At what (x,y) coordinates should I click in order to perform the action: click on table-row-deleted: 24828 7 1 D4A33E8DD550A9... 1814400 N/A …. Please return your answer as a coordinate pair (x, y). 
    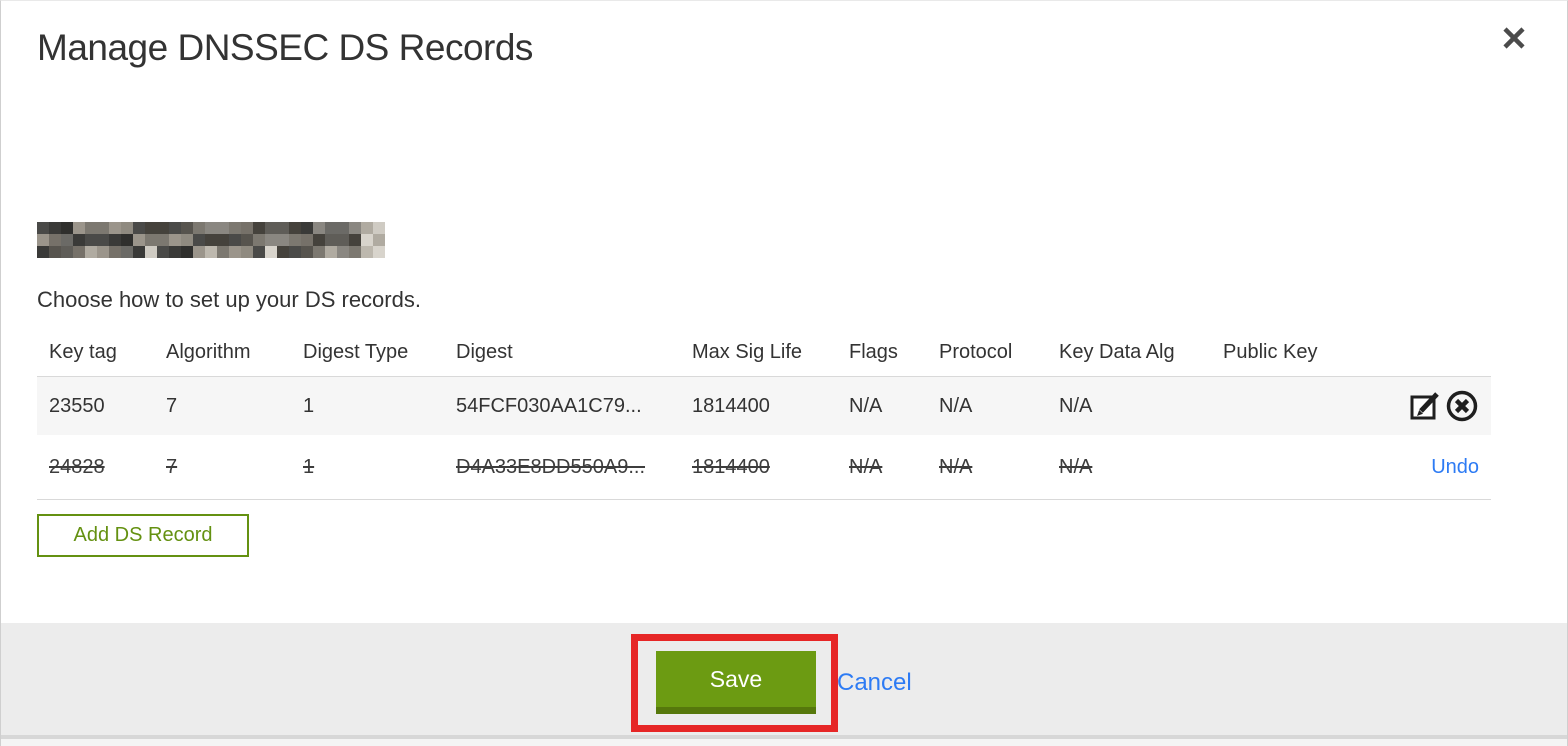
    Looking at the image, I should click on (764, 467).